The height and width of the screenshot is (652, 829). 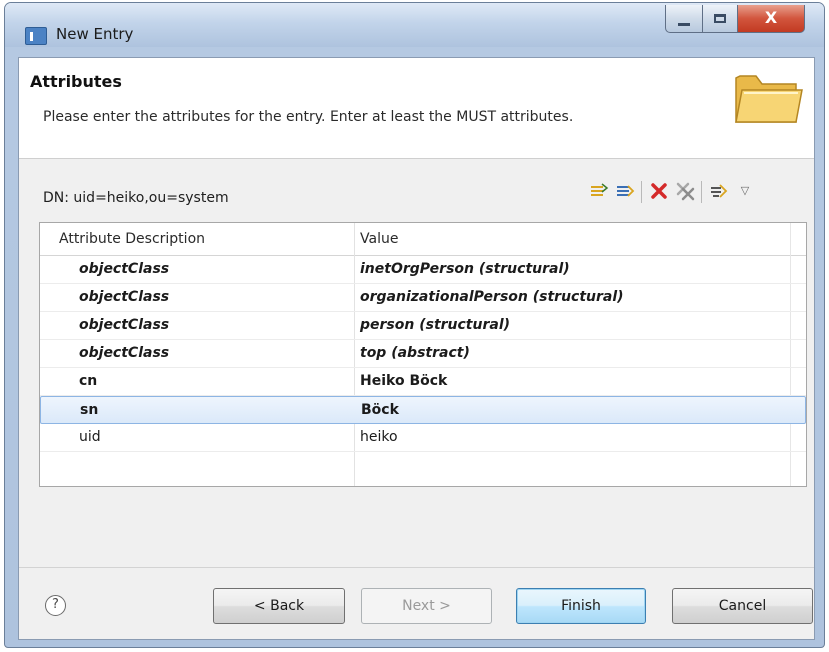 I want to click on minimize-button, so click(x=684, y=19).